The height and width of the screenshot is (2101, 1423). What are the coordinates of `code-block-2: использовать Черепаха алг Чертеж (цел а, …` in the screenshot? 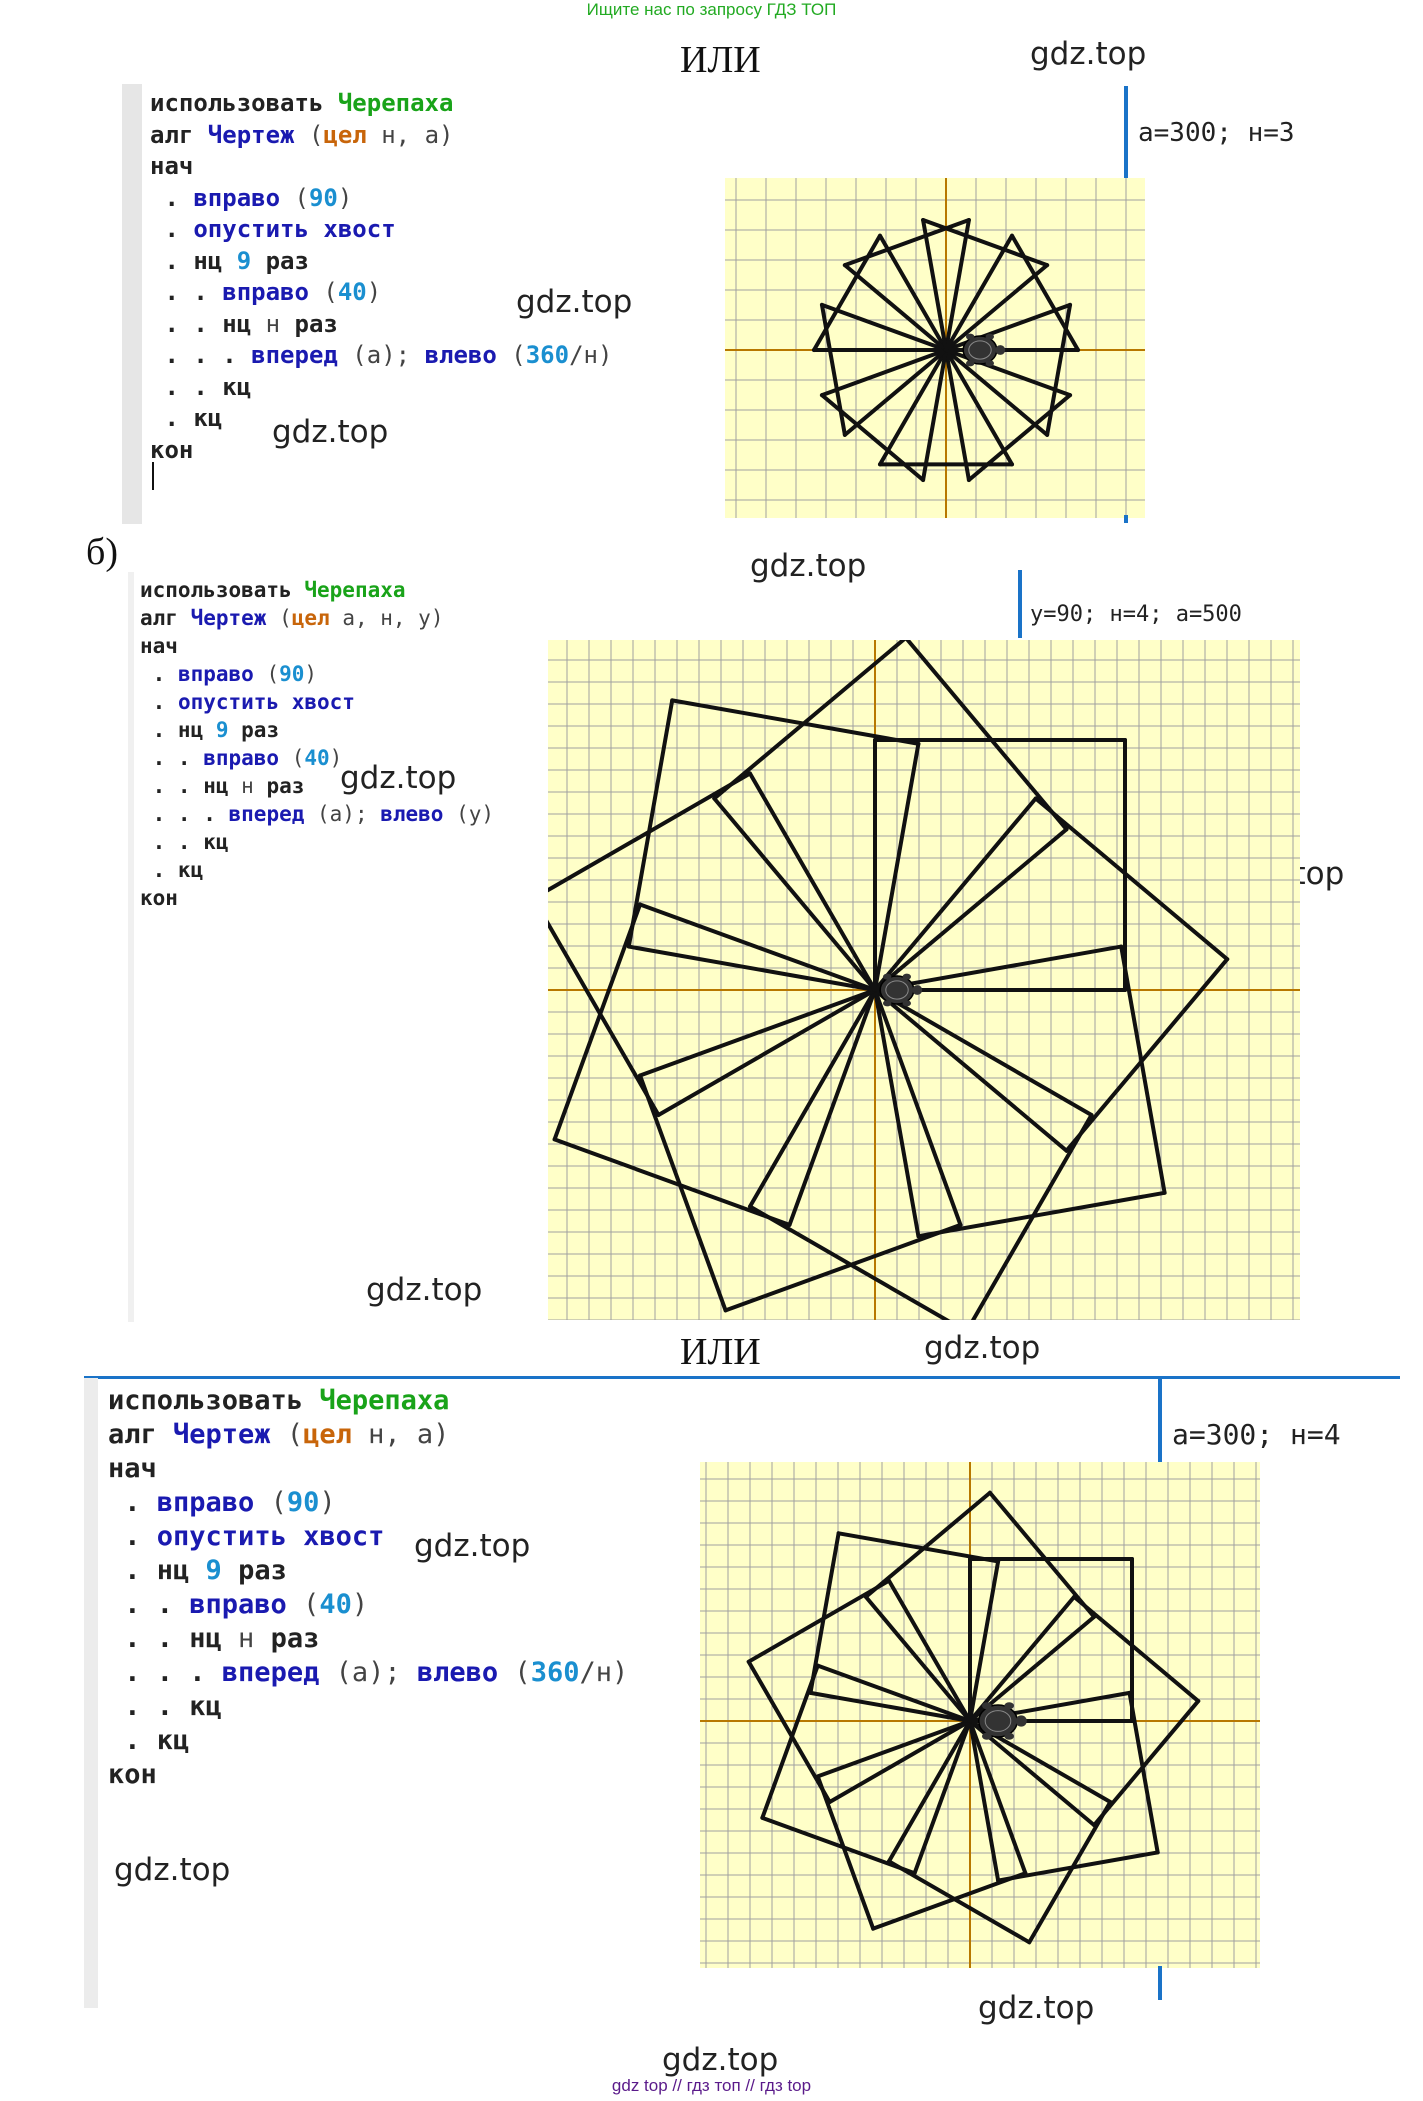 It's located at (317, 744).